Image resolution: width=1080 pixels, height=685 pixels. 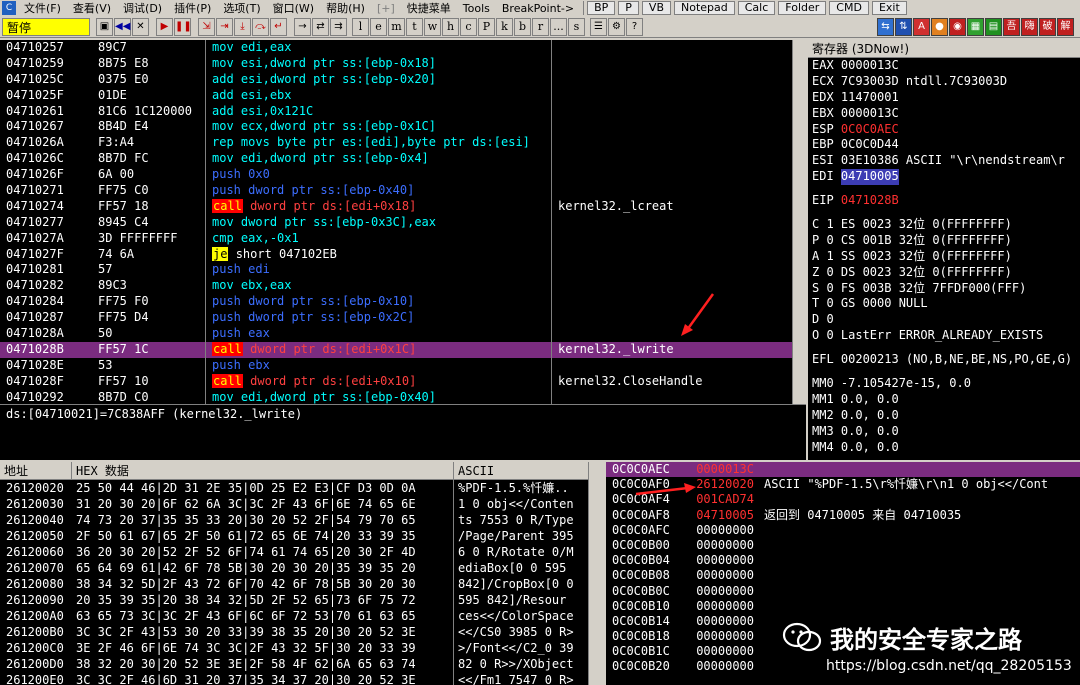 What do you see at coordinates (414, 26) in the screenshot?
I see `threads-window-button: t` at bounding box center [414, 26].